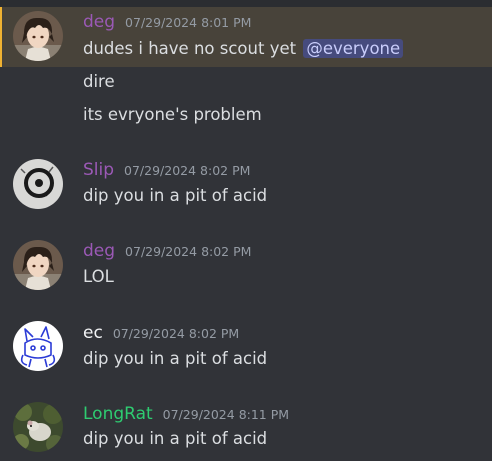 The width and height of the screenshot is (492, 461). Describe the element at coordinates (246, 266) in the screenshot. I see `message-group: deg 07/29/2024 8:02 PM LOL` at that location.